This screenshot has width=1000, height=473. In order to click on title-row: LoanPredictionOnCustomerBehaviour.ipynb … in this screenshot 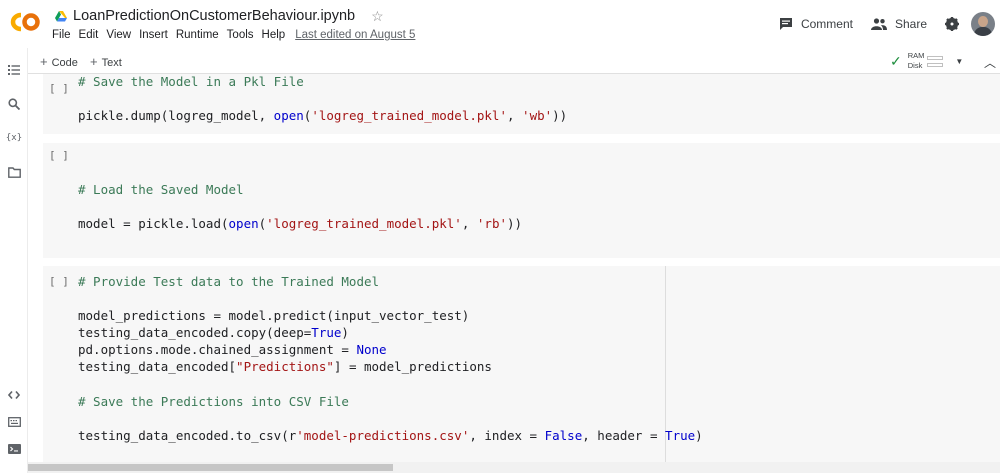, I will do `click(219, 16)`.